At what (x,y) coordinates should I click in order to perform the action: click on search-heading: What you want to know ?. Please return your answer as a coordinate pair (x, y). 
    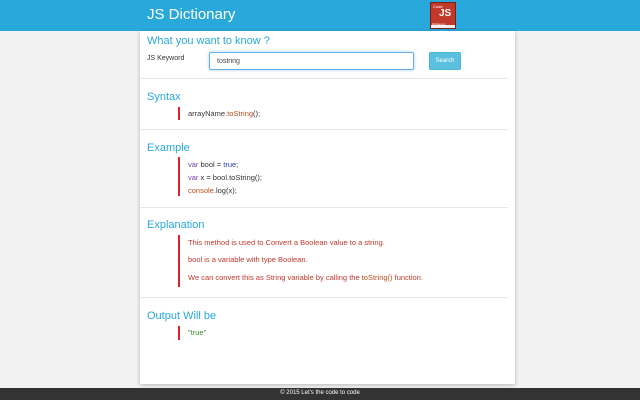
    Looking at the image, I should click on (208, 41).